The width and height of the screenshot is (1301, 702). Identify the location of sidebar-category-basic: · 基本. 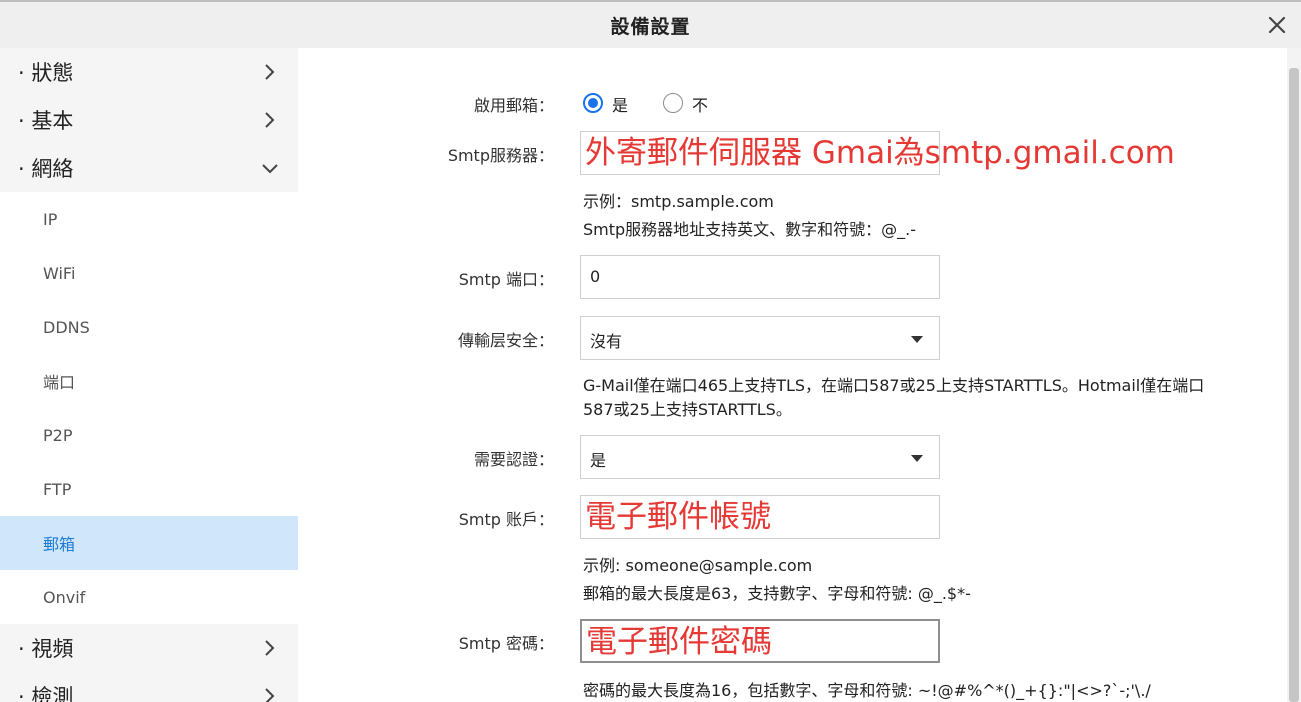
(149, 120).